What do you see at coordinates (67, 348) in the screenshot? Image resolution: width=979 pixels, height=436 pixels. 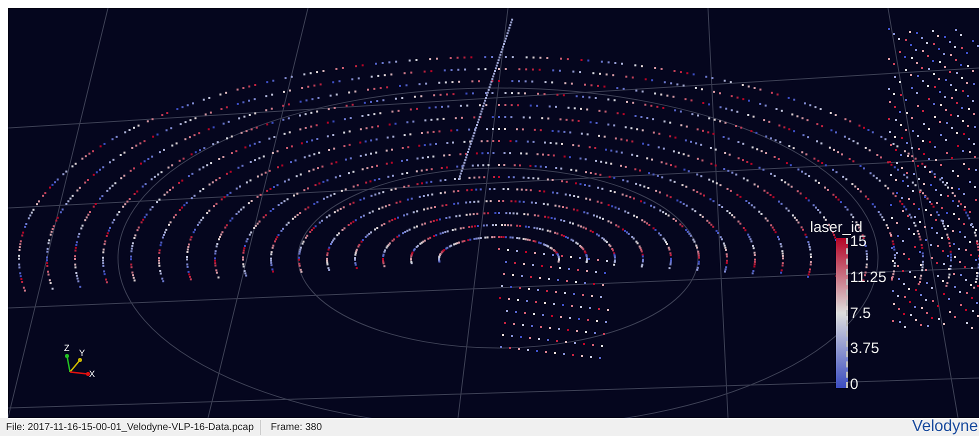 I see `axis-label: Z` at bounding box center [67, 348].